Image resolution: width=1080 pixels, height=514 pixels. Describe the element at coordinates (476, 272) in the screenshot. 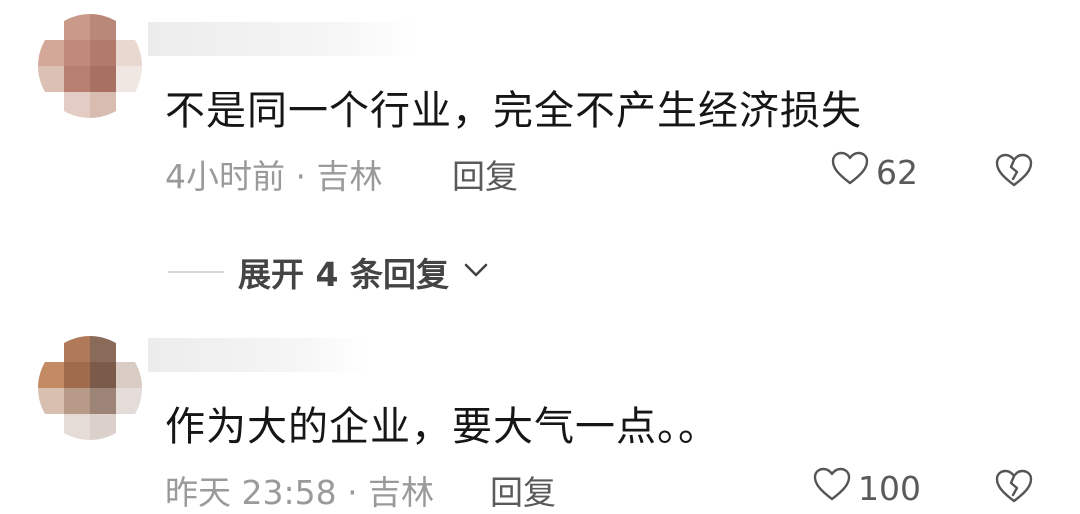

I see `chevron-down-icon` at that location.